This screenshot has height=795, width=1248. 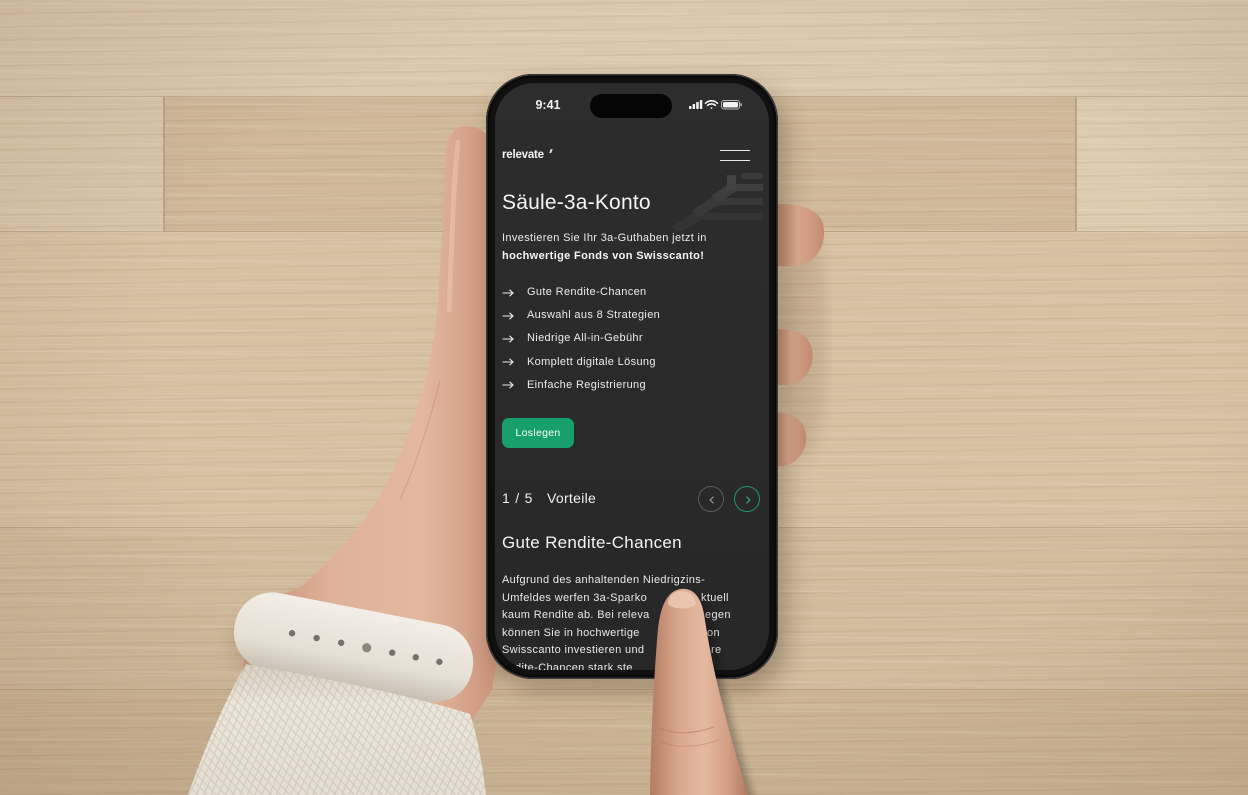 I want to click on feature-label: Einfache Registrierung, so click(x=586, y=384).